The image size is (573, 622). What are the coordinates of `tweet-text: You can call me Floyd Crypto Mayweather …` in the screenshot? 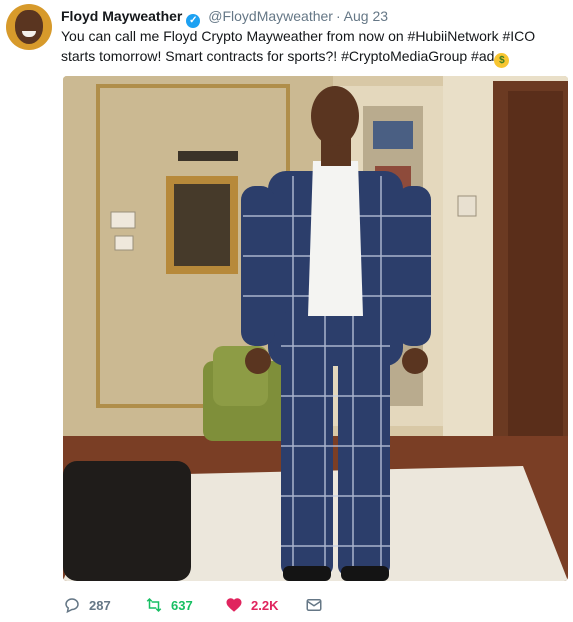 It's located at (311, 47).